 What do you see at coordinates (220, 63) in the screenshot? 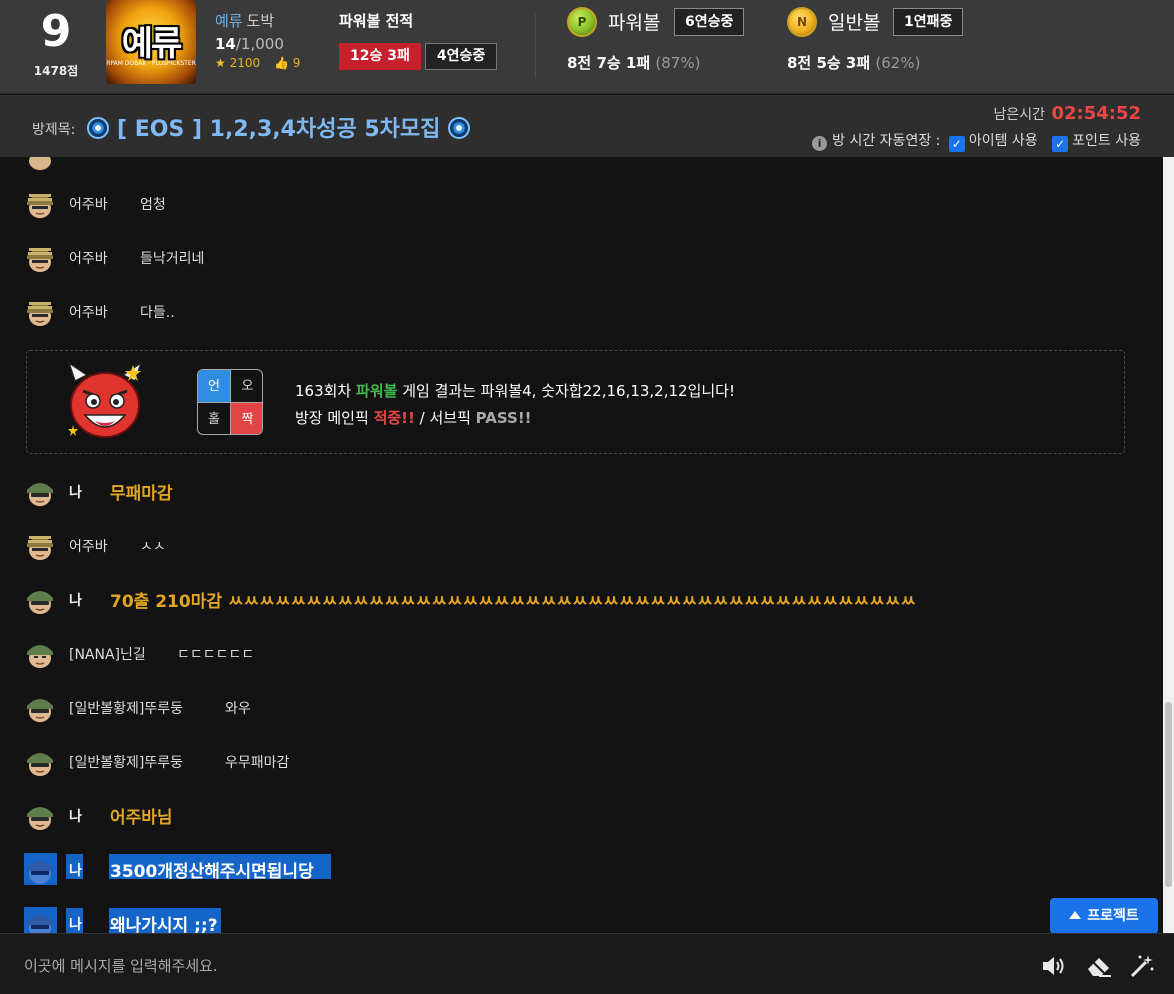
I see `star-icon: ★` at bounding box center [220, 63].